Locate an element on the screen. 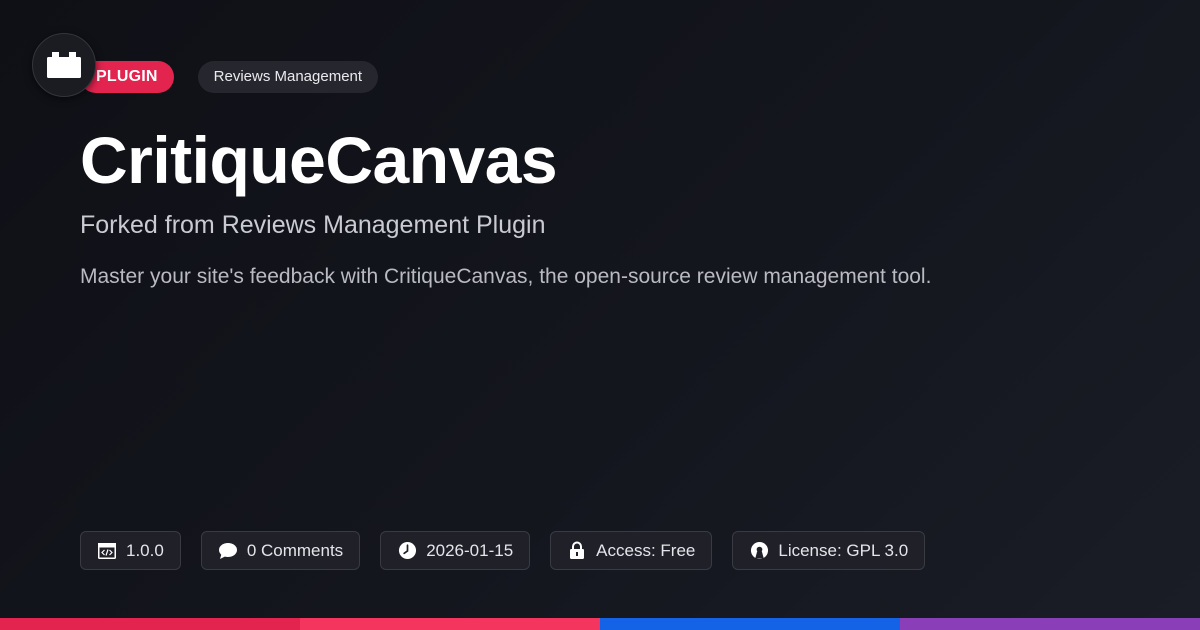  date-label: 2026-01-15 is located at coordinates (470, 550).